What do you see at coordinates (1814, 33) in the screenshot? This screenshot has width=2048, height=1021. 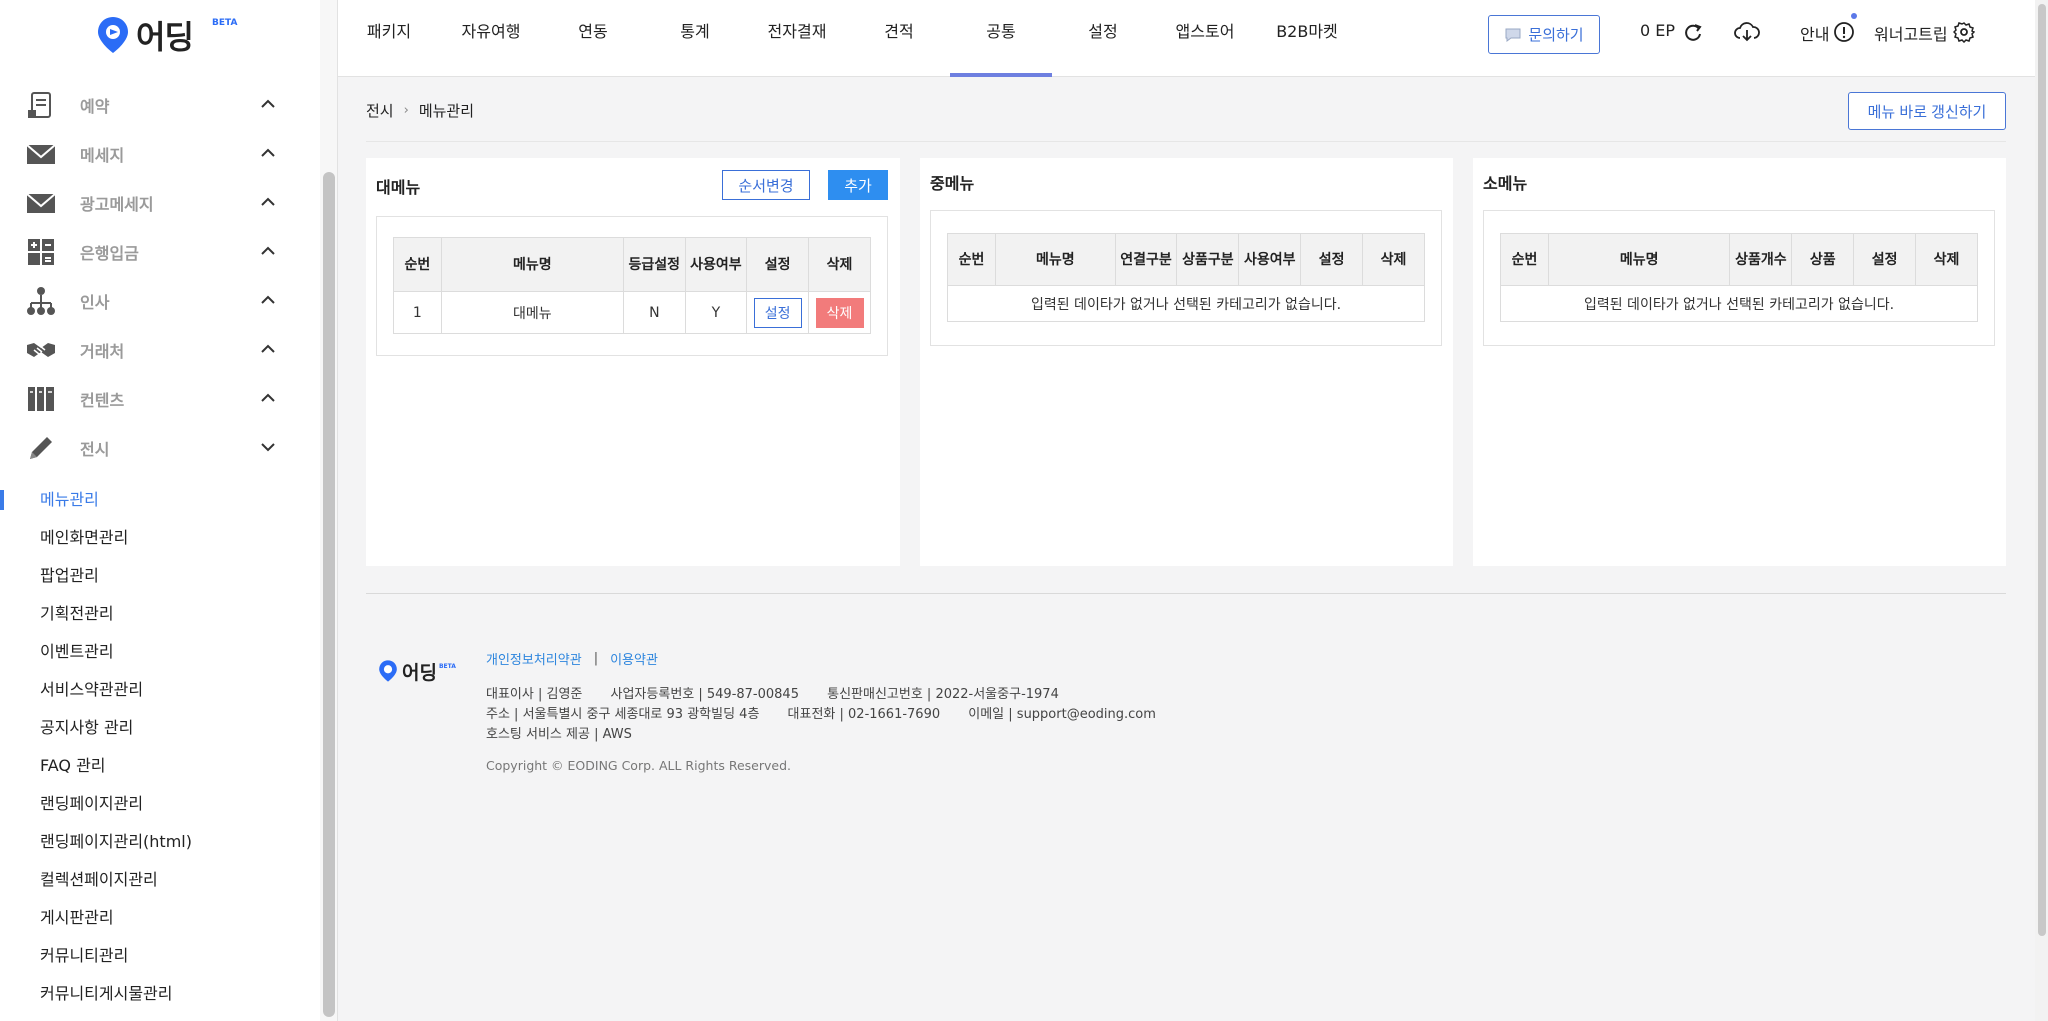 I see `notice-label: 안내` at bounding box center [1814, 33].